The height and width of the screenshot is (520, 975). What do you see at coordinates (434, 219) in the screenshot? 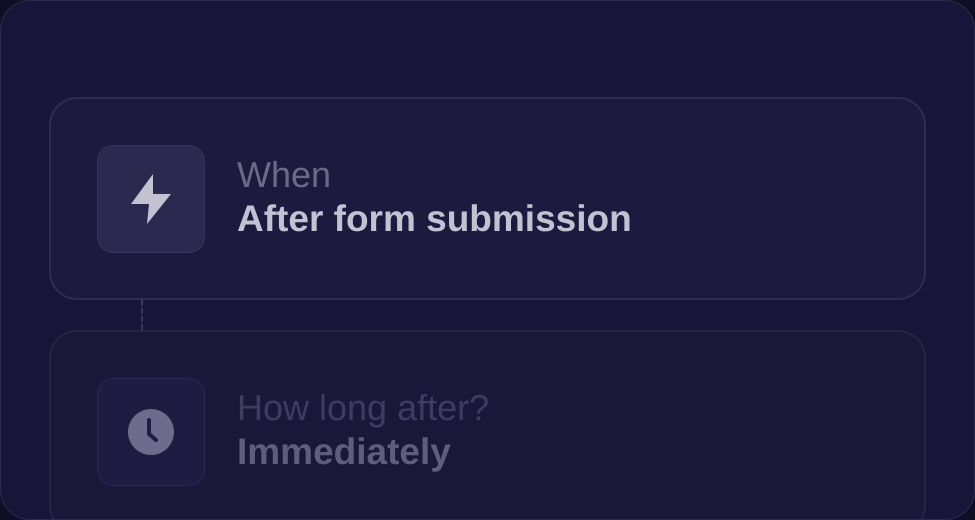
I see `step-value: After form submission` at bounding box center [434, 219].